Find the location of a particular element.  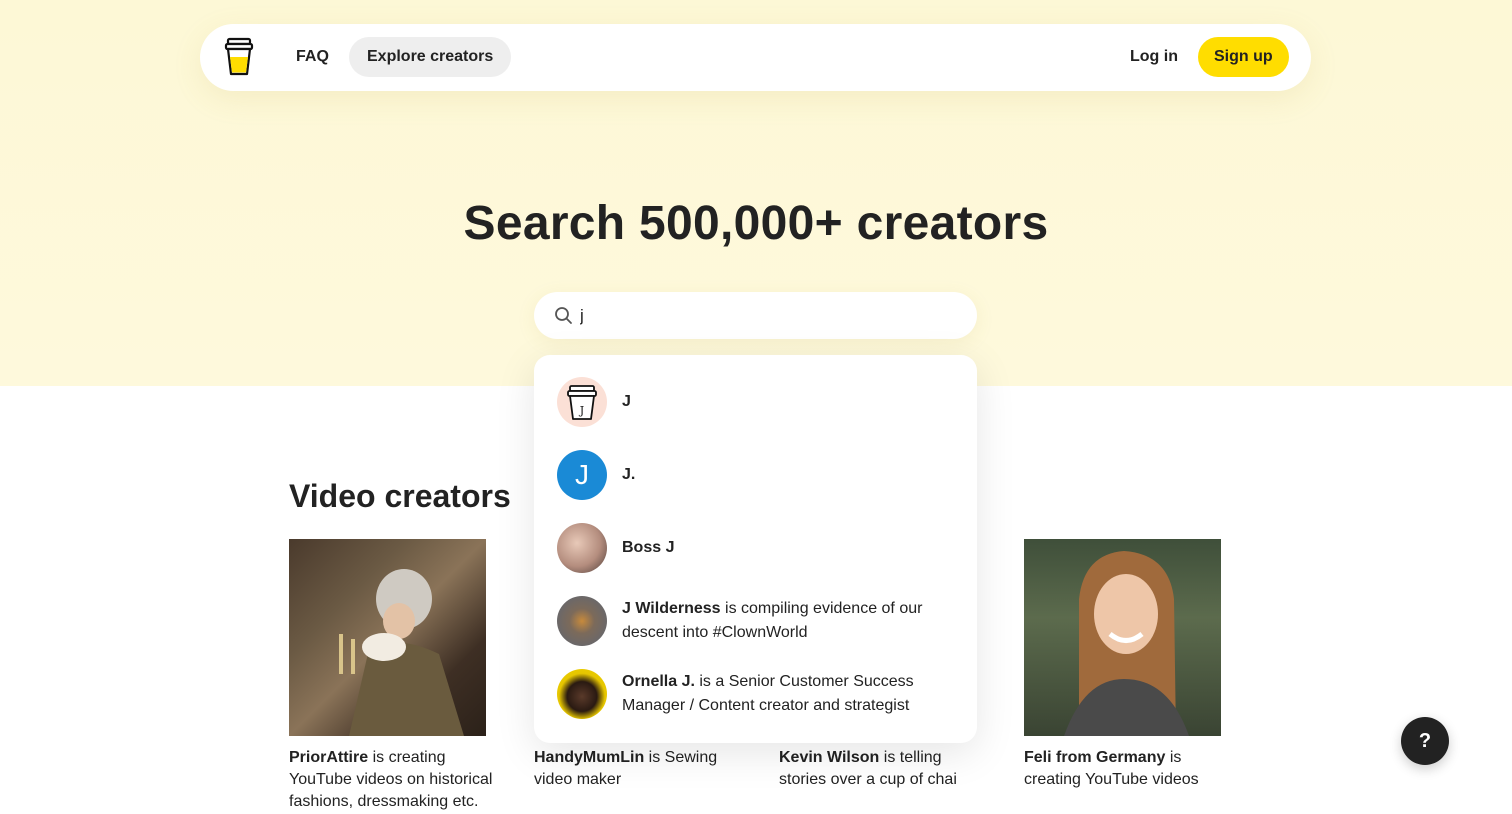

search-icon is located at coordinates (563, 315).